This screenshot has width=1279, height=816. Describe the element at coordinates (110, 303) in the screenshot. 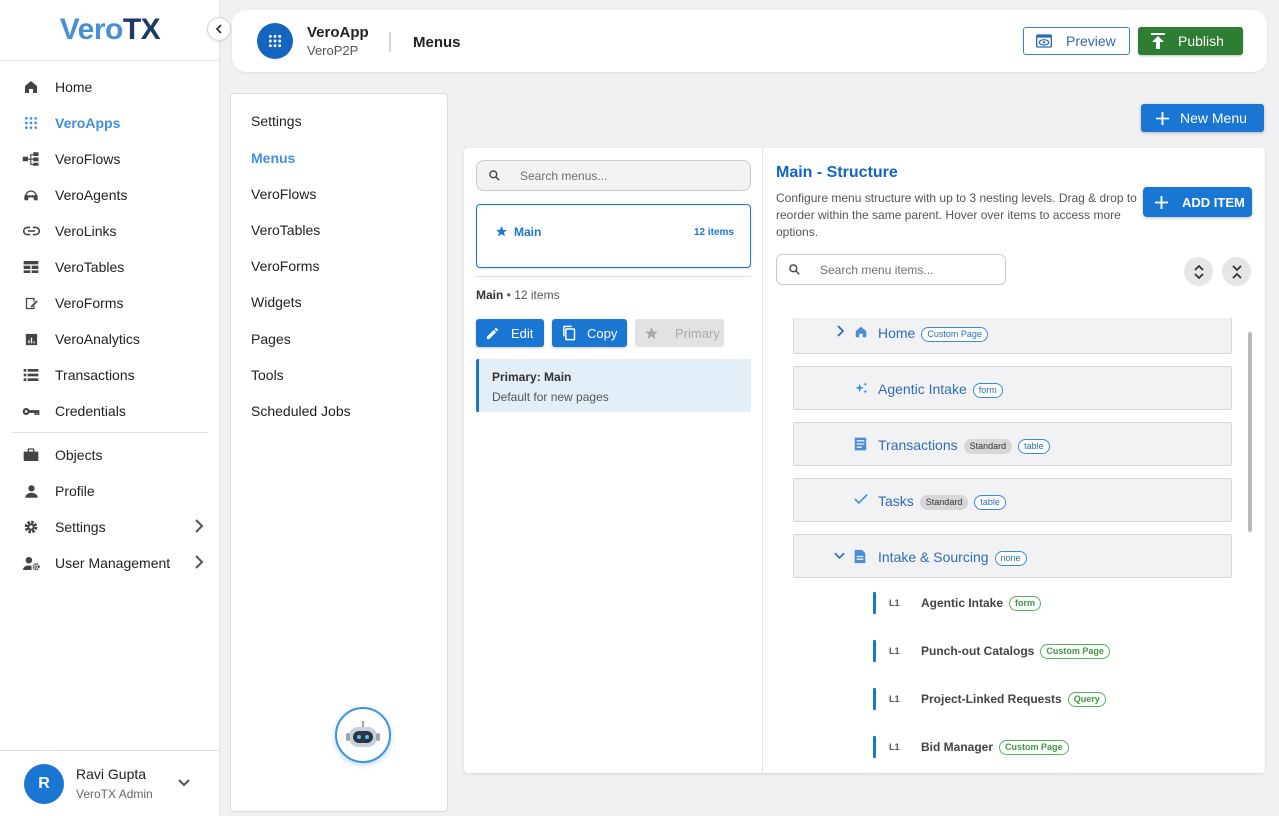

I see `sidebar-item-veroforms: VeroForms` at that location.